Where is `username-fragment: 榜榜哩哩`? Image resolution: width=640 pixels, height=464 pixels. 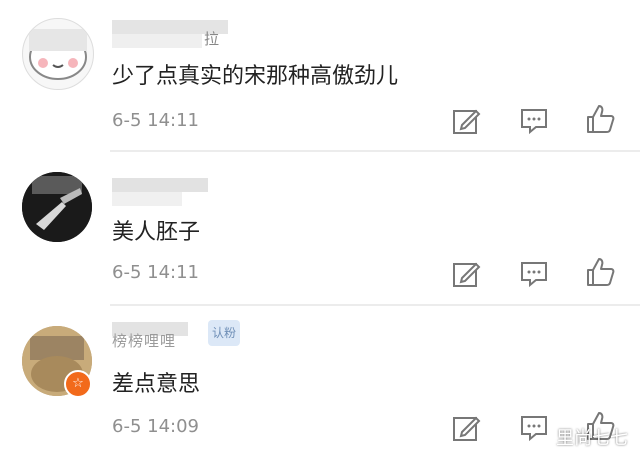
username-fragment: 榜榜哩哩 is located at coordinates (144, 341).